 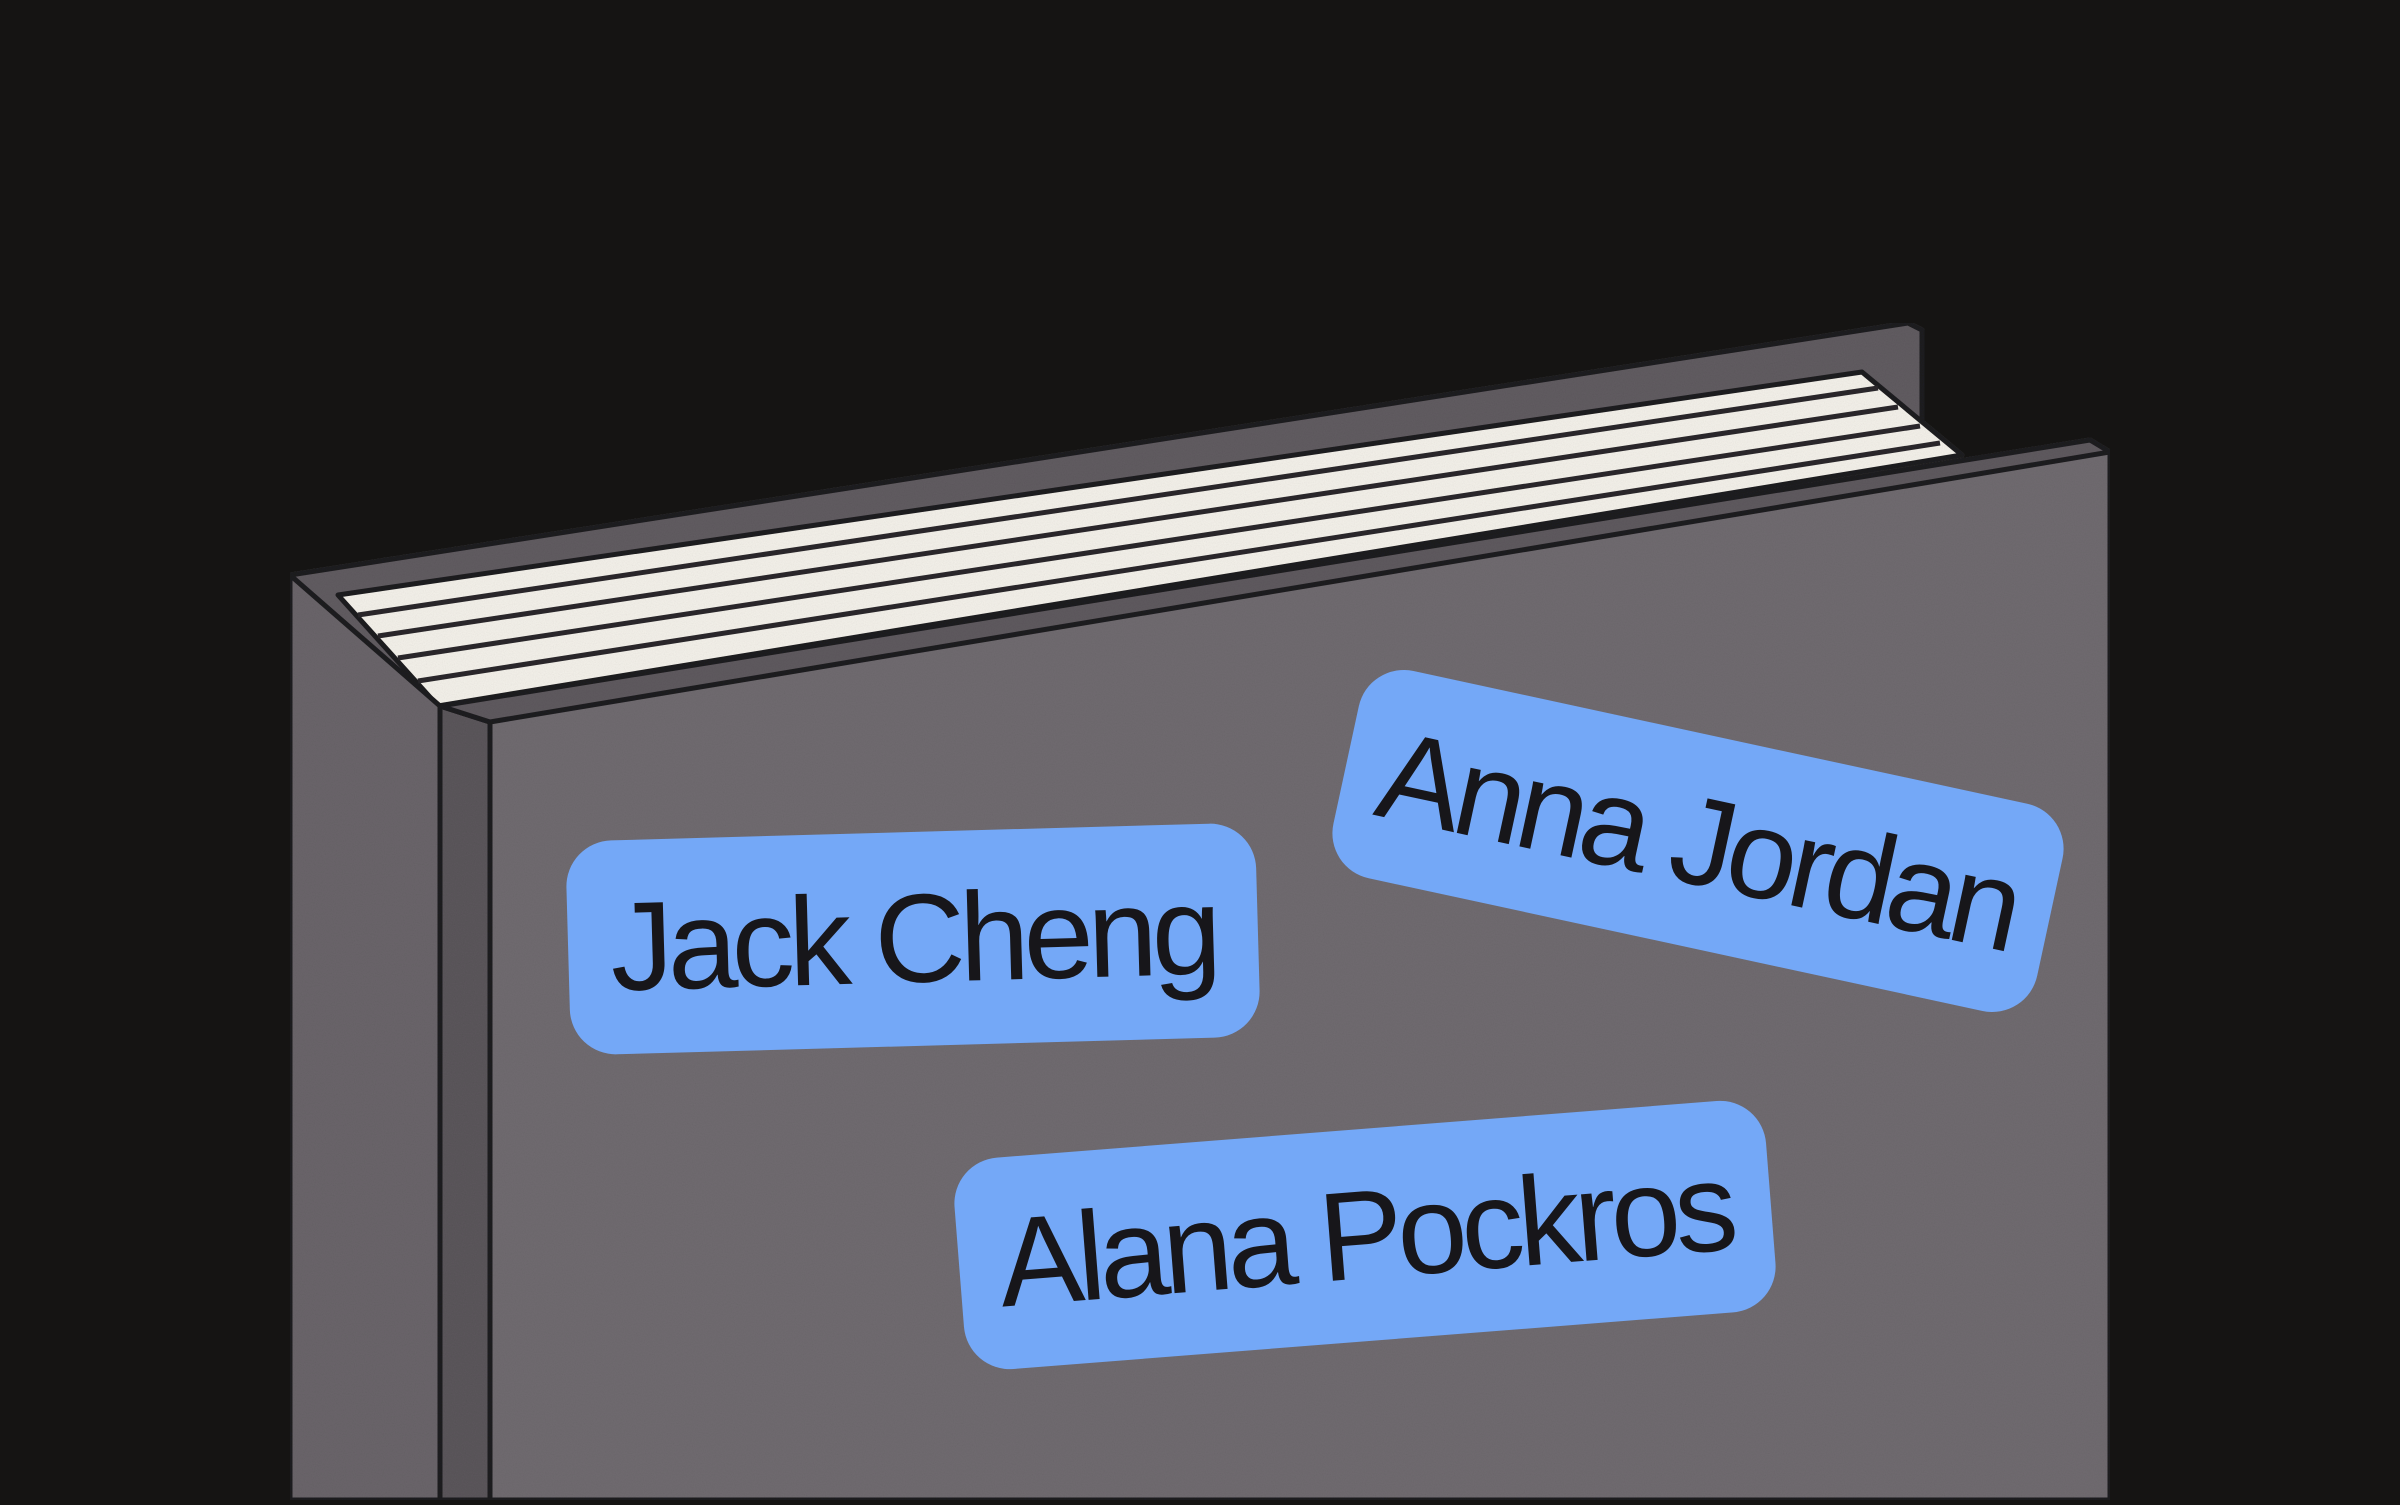 What do you see at coordinates (1365, 1234) in the screenshot?
I see `name-tag-label: Alana Pockros` at bounding box center [1365, 1234].